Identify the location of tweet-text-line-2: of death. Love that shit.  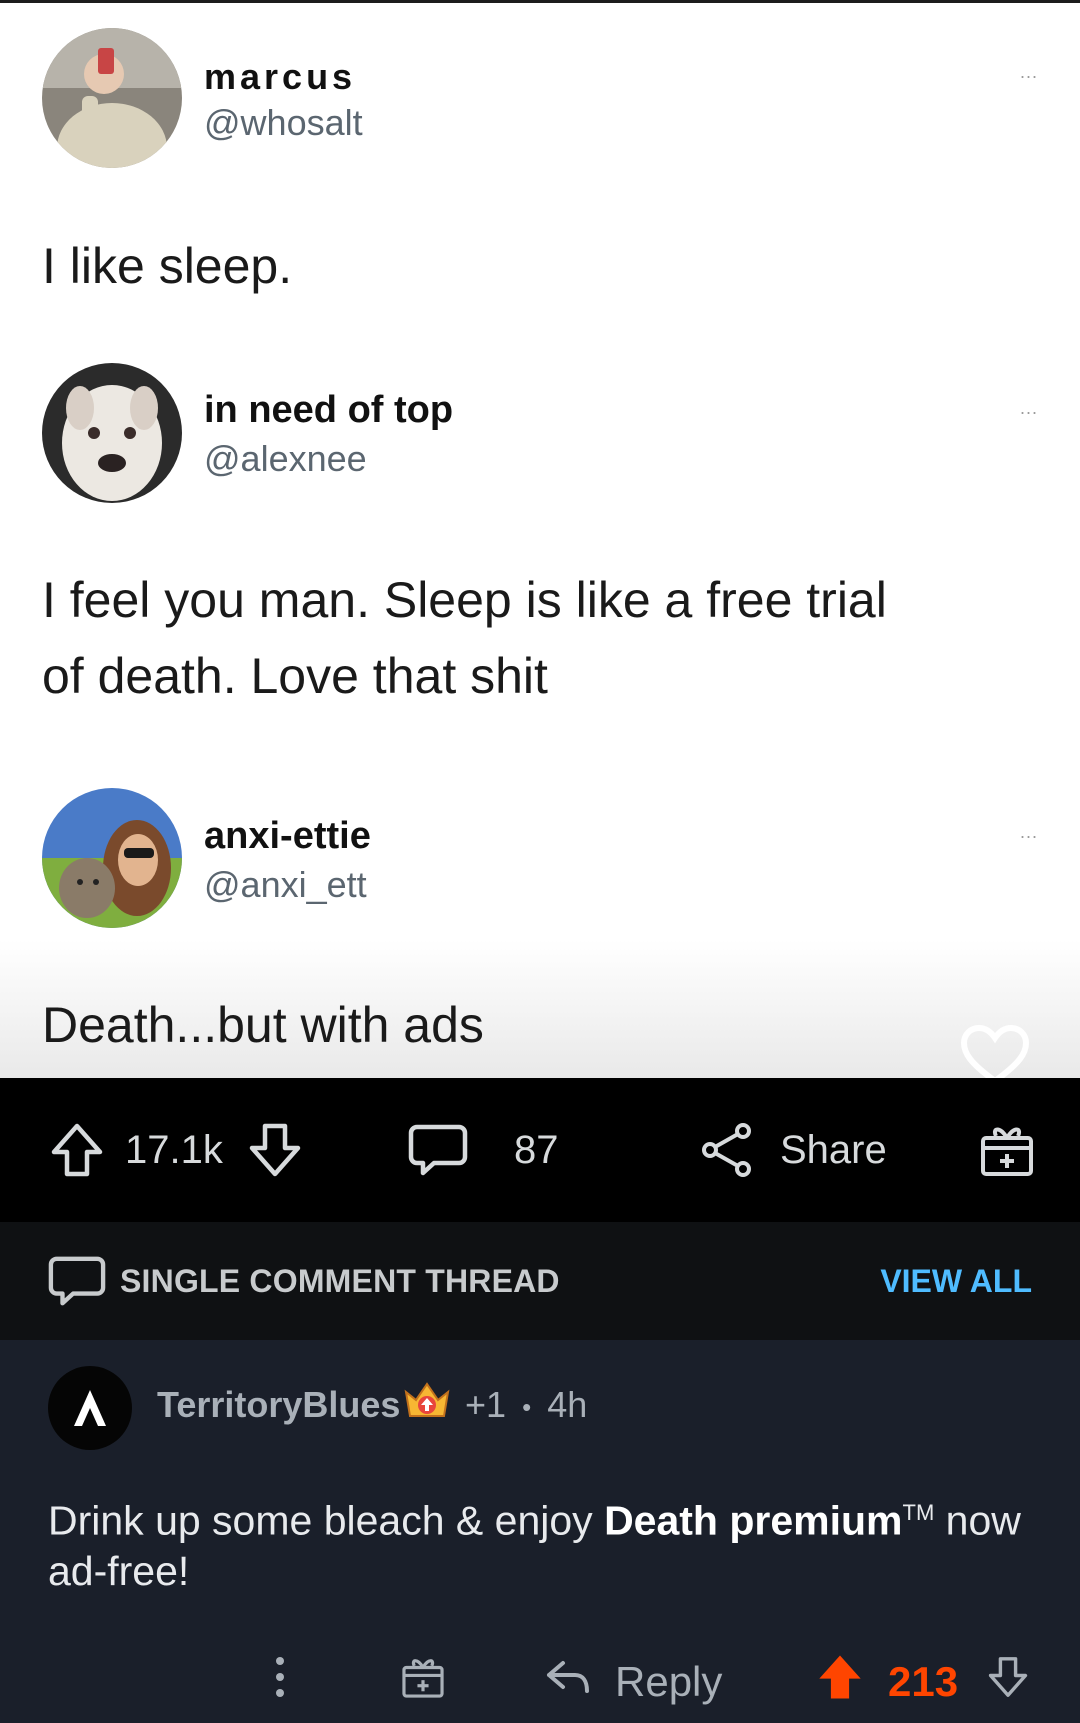
(295, 676).